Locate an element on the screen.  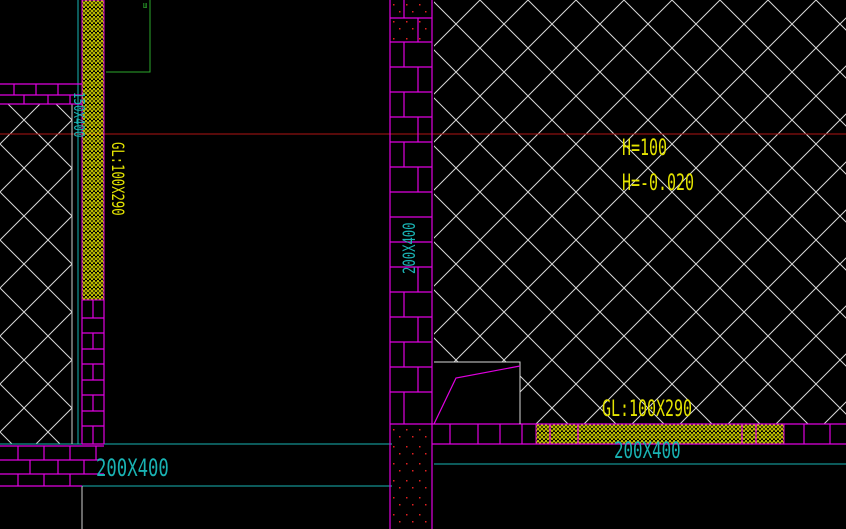
beam-label-left-bottom: 200X400 is located at coordinates (132, 468).